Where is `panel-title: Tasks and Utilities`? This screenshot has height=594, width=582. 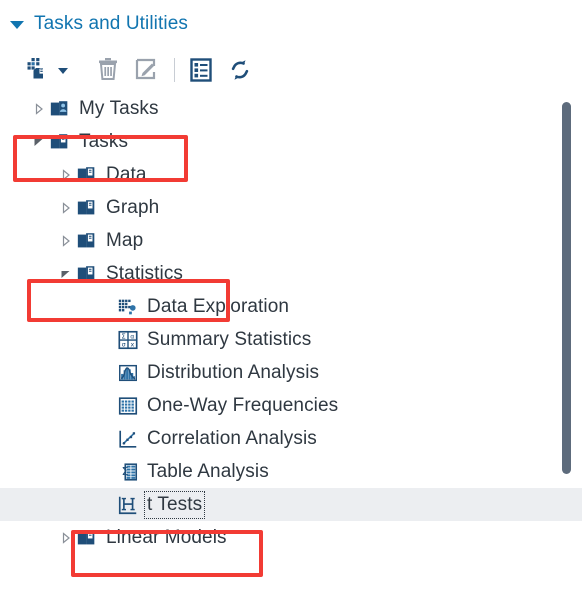 panel-title: Tasks and Utilities is located at coordinates (111, 23).